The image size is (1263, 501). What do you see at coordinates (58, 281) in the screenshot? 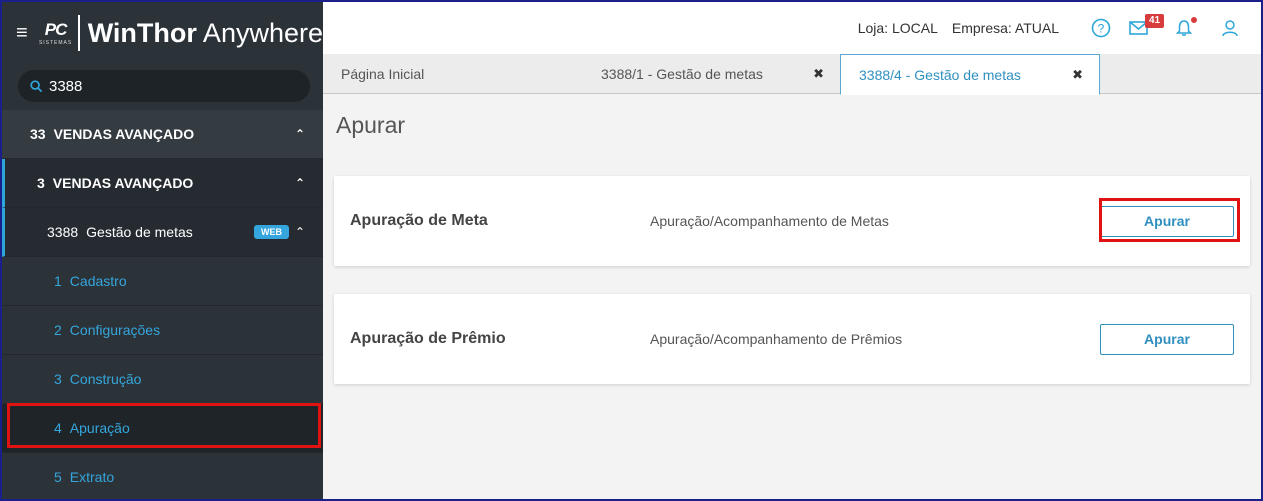
I see `menu-item-number: 1` at bounding box center [58, 281].